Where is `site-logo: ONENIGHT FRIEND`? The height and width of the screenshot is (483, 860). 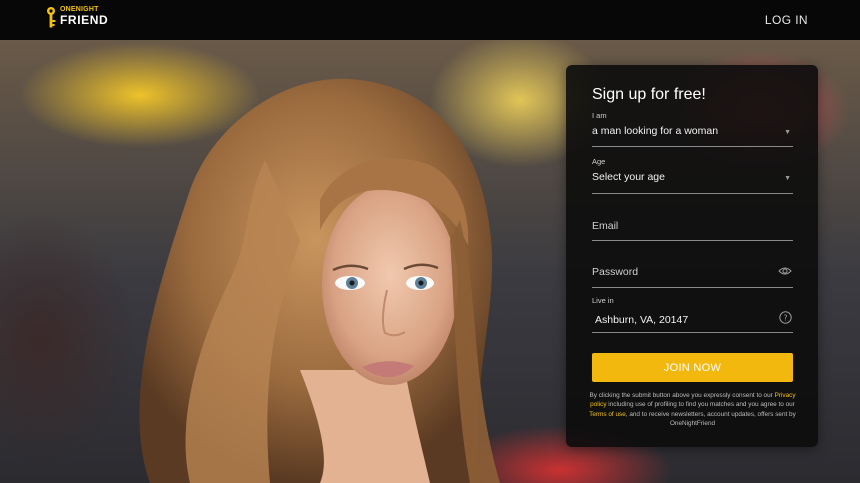 site-logo: ONENIGHT FRIEND is located at coordinates (76, 18).